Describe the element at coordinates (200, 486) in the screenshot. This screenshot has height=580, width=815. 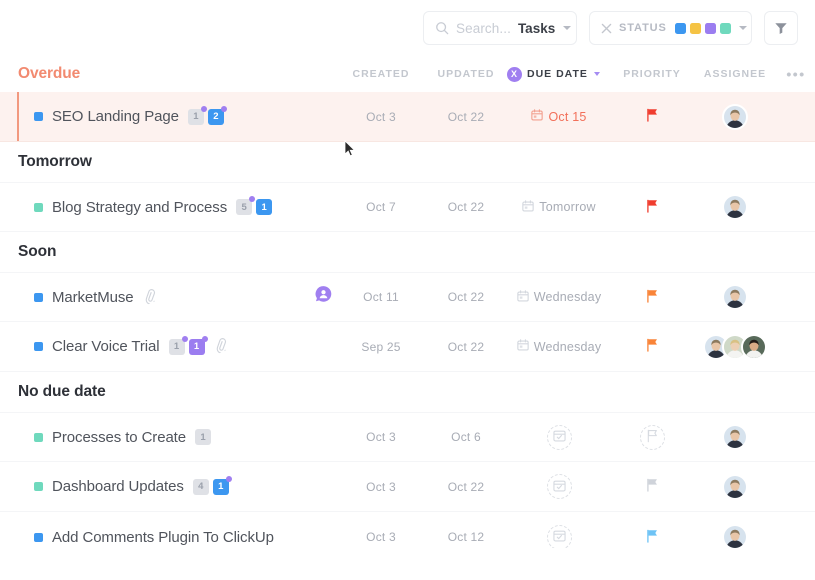
I see `task-badge: 4` at that location.